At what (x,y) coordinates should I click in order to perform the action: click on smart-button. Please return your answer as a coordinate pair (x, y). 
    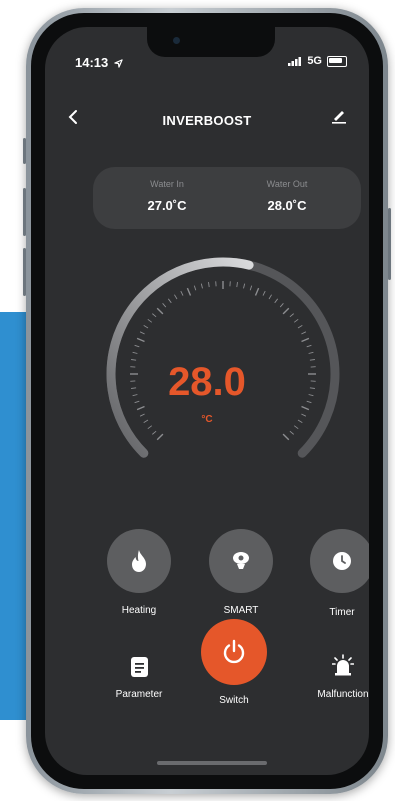
    Looking at the image, I should click on (241, 561).